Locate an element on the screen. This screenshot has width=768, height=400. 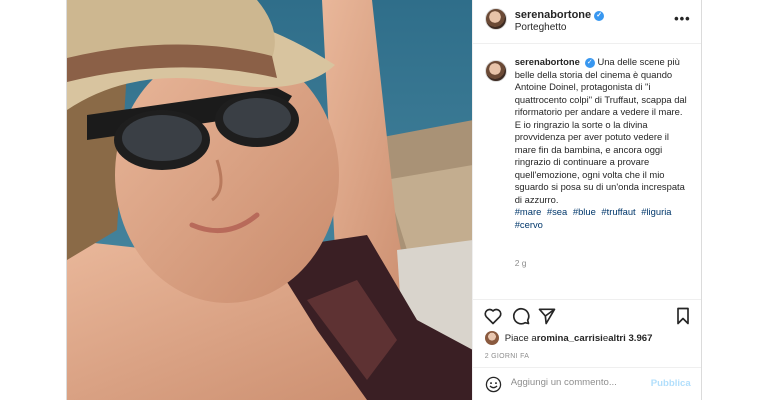
hashtag-link: #cervo is located at coordinates (529, 224).